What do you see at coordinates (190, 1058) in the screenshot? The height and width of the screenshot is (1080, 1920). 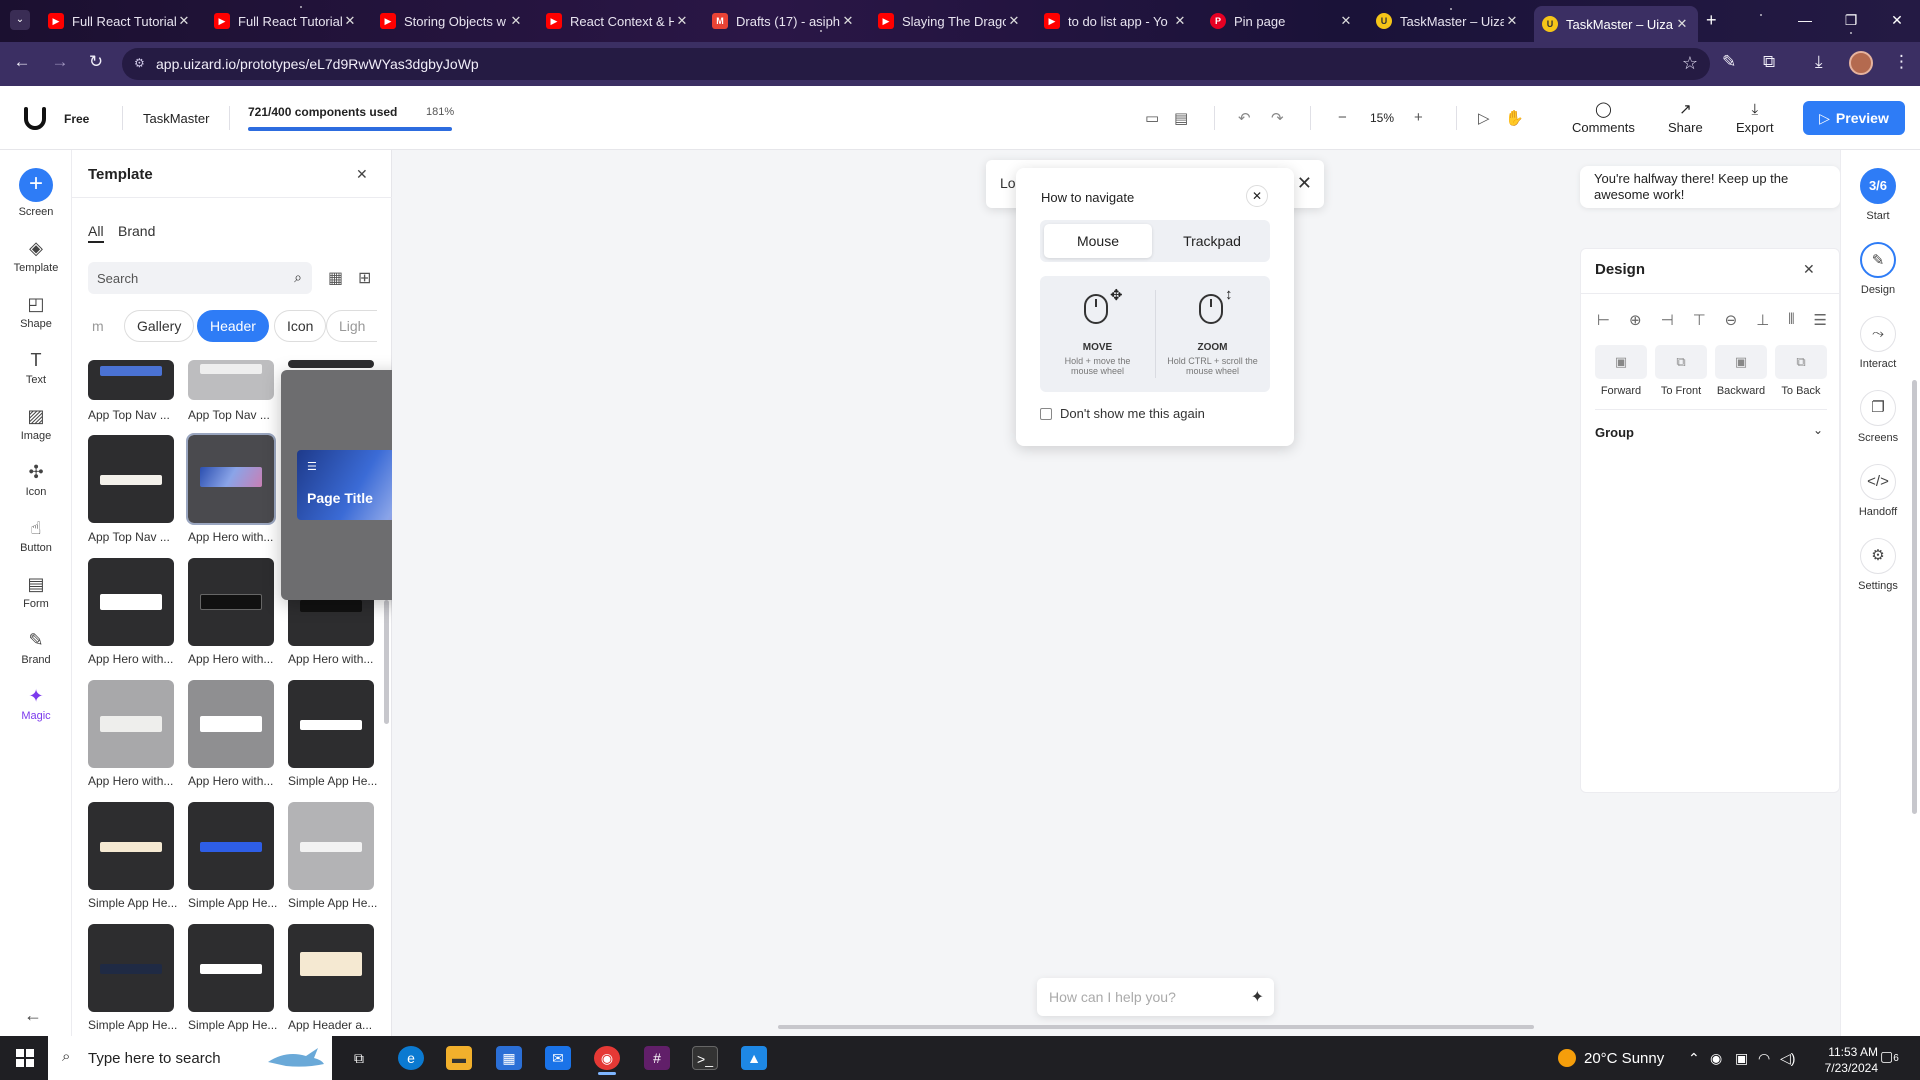 I see `taskbar-search: ⌕ Type here to search` at bounding box center [190, 1058].